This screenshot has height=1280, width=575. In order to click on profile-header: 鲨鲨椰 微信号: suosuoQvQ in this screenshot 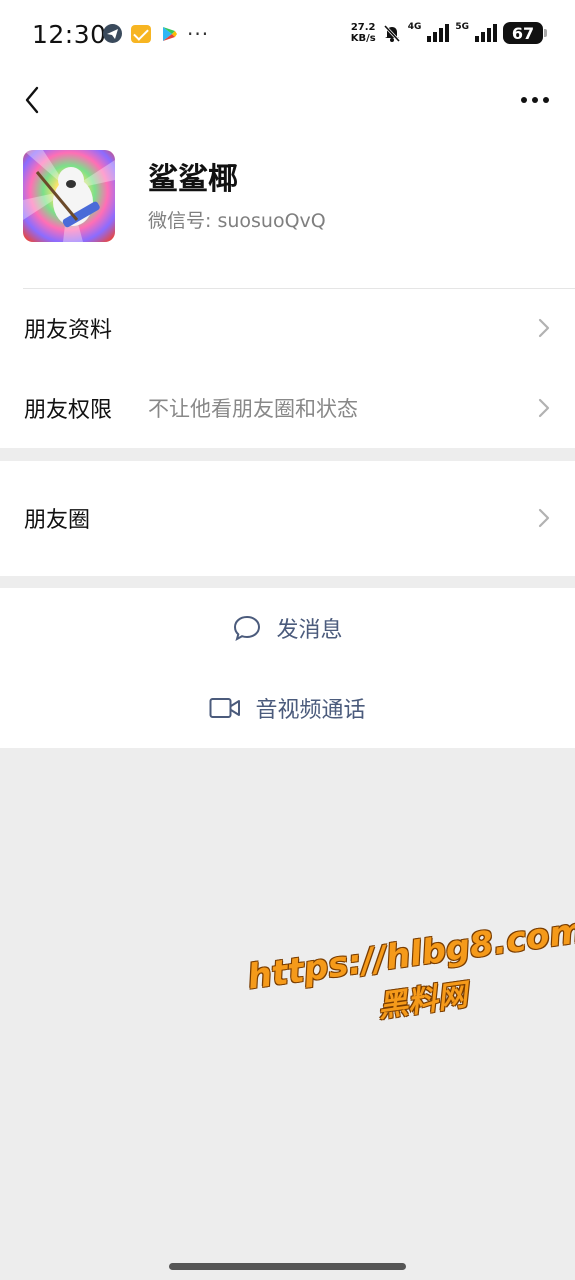, I will do `click(287, 209)`.